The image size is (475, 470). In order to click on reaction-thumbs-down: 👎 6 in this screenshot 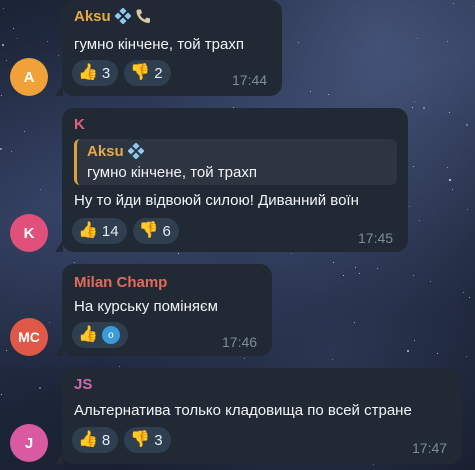, I will do `click(155, 231)`.